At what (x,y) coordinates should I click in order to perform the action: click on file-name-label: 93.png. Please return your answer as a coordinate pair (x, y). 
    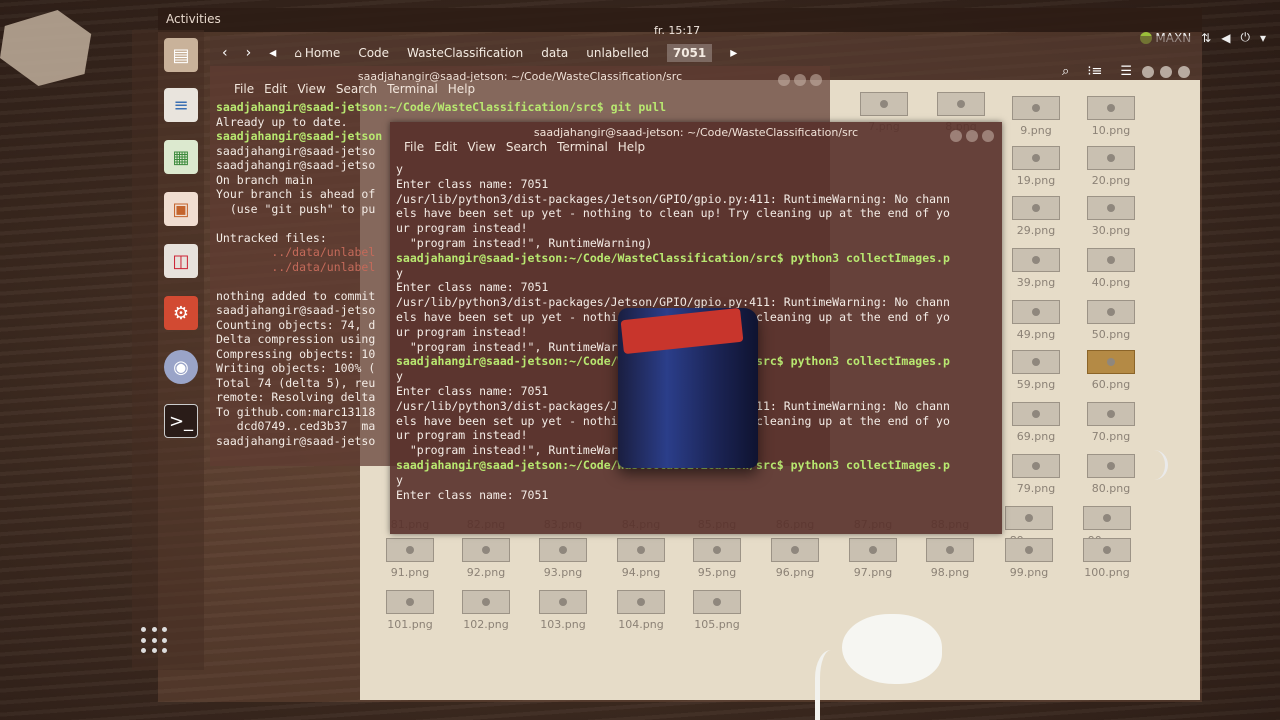
    Looking at the image, I should click on (563, 572).